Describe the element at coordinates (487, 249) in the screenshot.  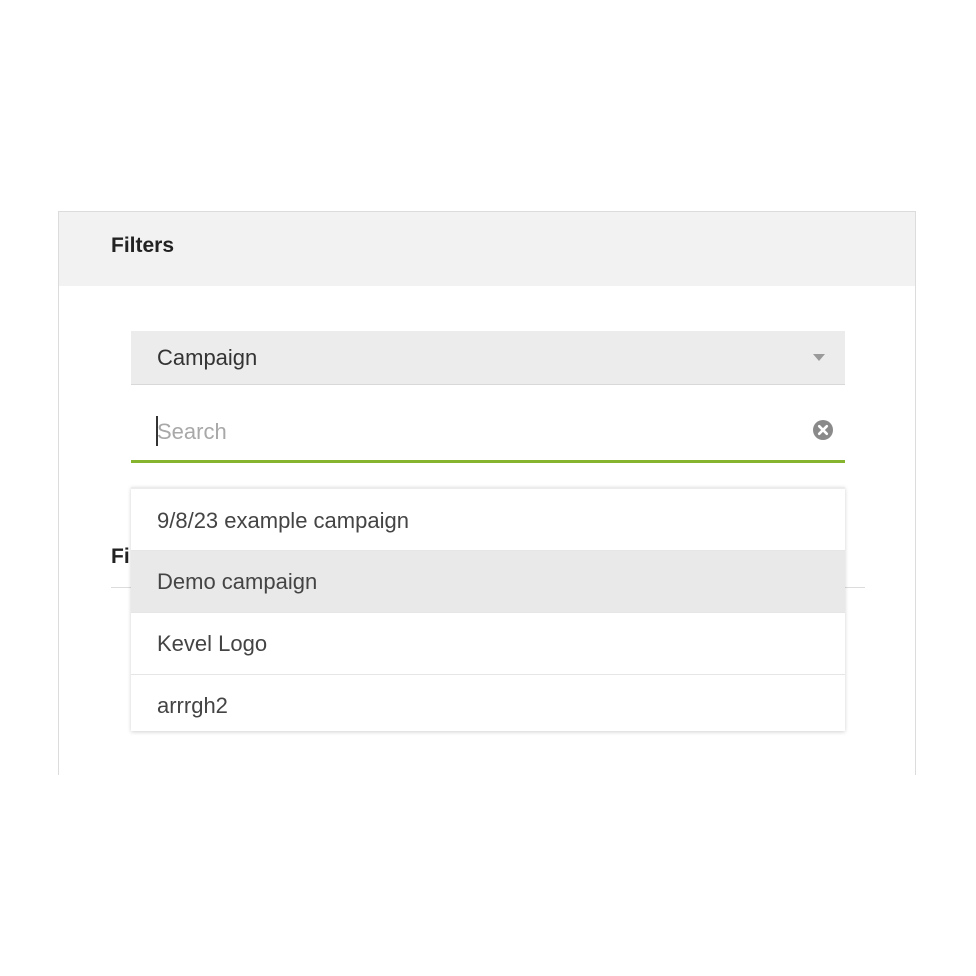
I see `panel-header: Filters` at that location.